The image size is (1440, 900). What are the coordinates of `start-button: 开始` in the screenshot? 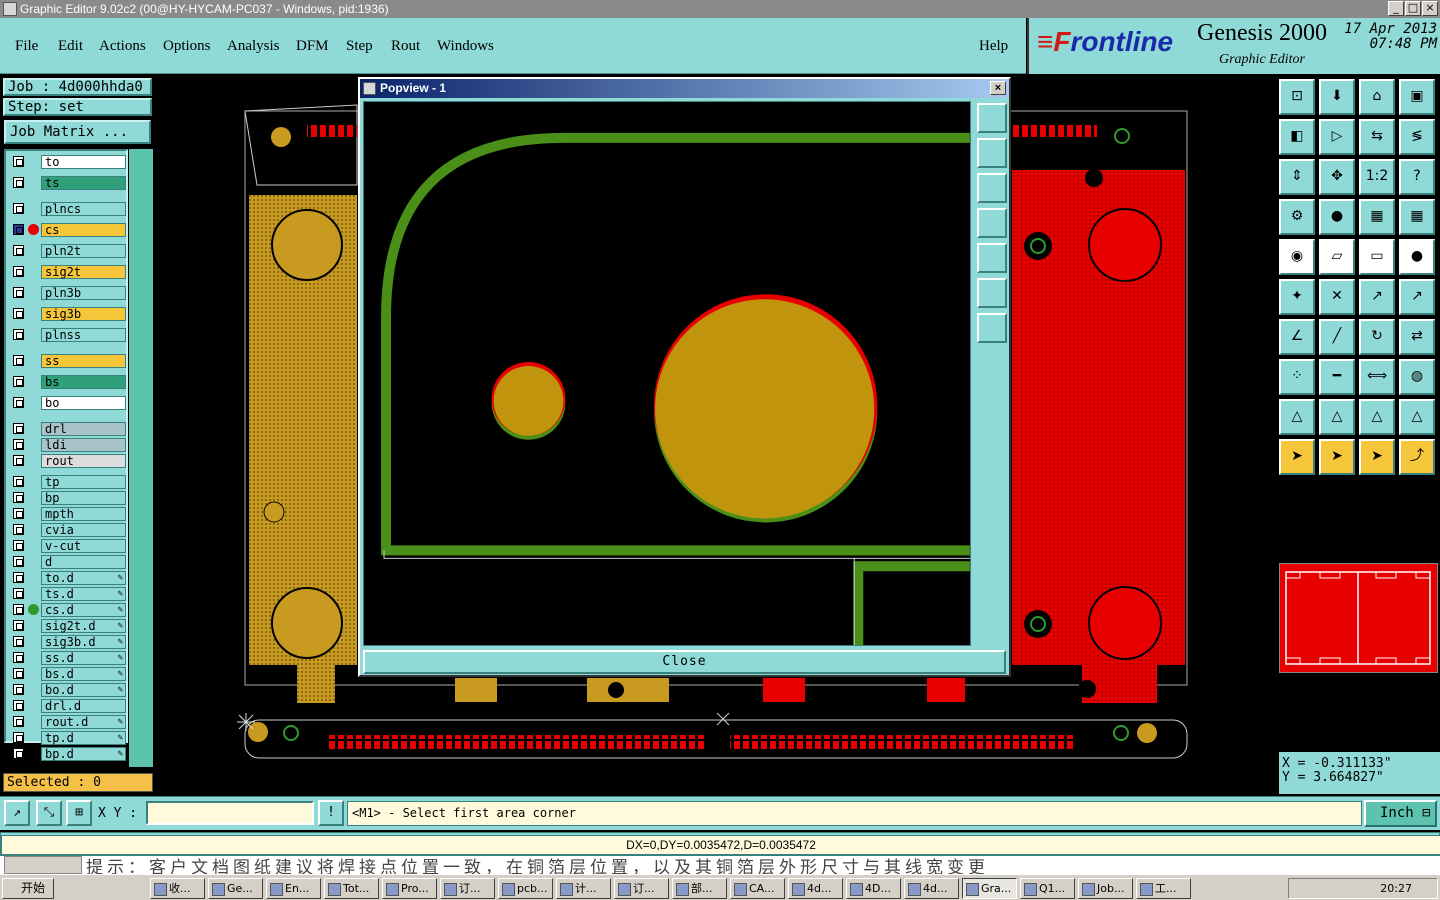 It's located at (28, 888).